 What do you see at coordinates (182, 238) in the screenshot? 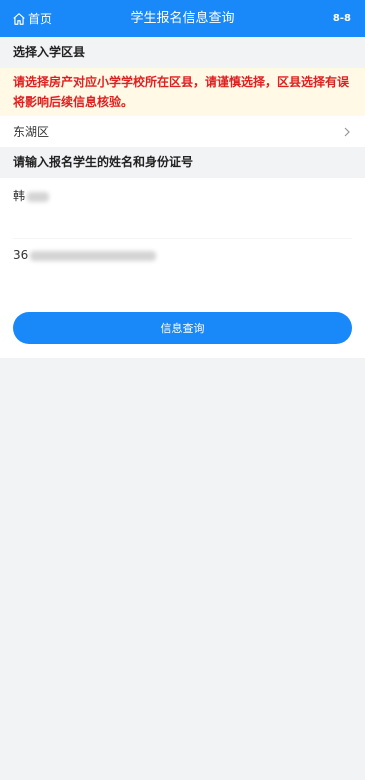
I see `field-divider` at bounding box center [182, 238].